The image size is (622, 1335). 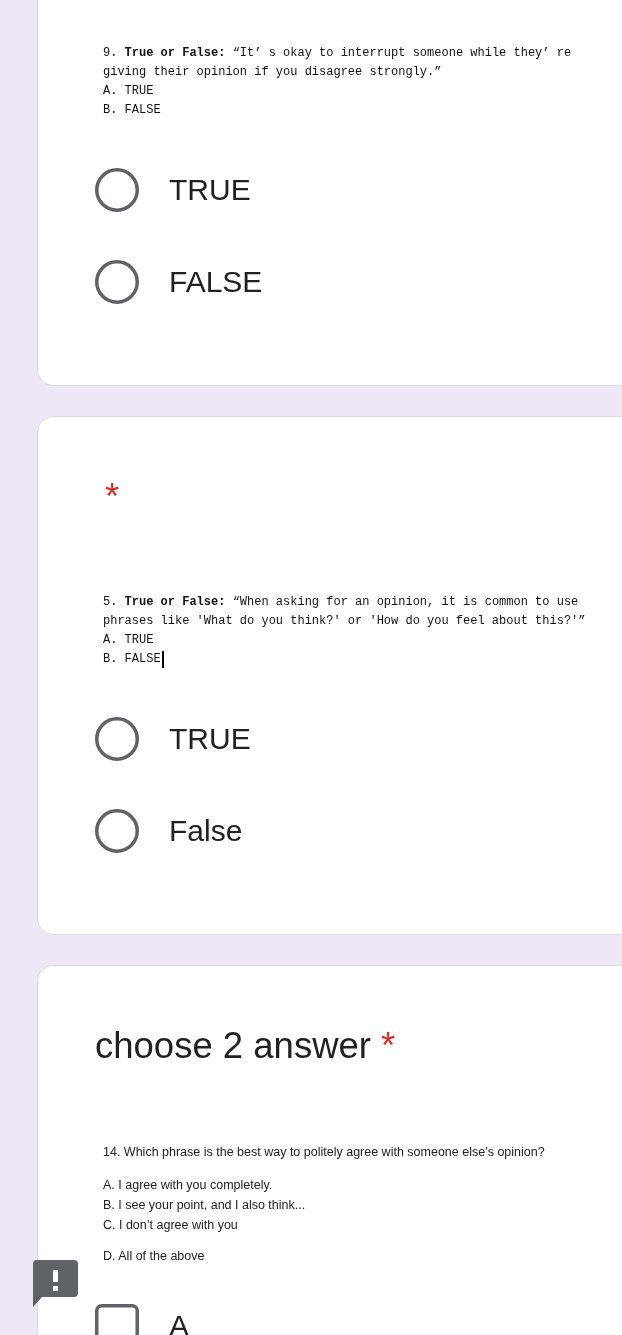 I want to click on answer-option-text: C. I don’t agree with you, so click(x=170, y=1225).